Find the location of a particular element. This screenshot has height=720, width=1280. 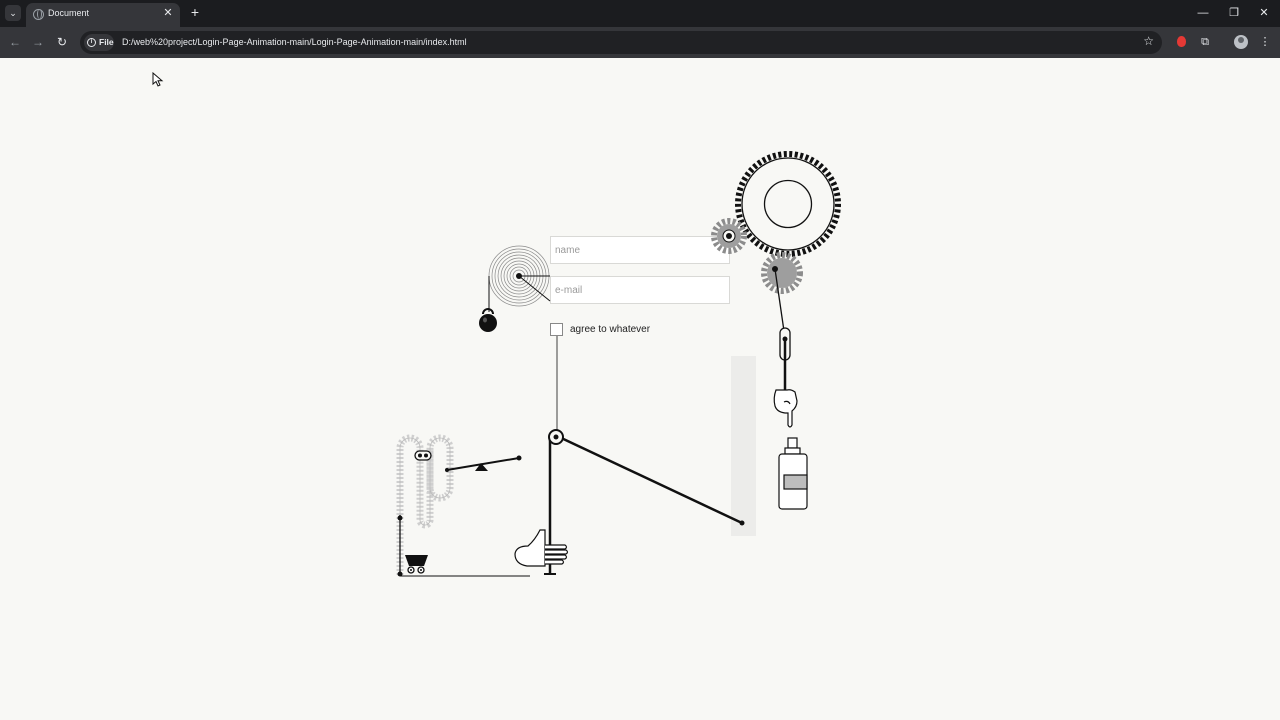

conveyor-chain-icon is located at coordinates (425, 504).